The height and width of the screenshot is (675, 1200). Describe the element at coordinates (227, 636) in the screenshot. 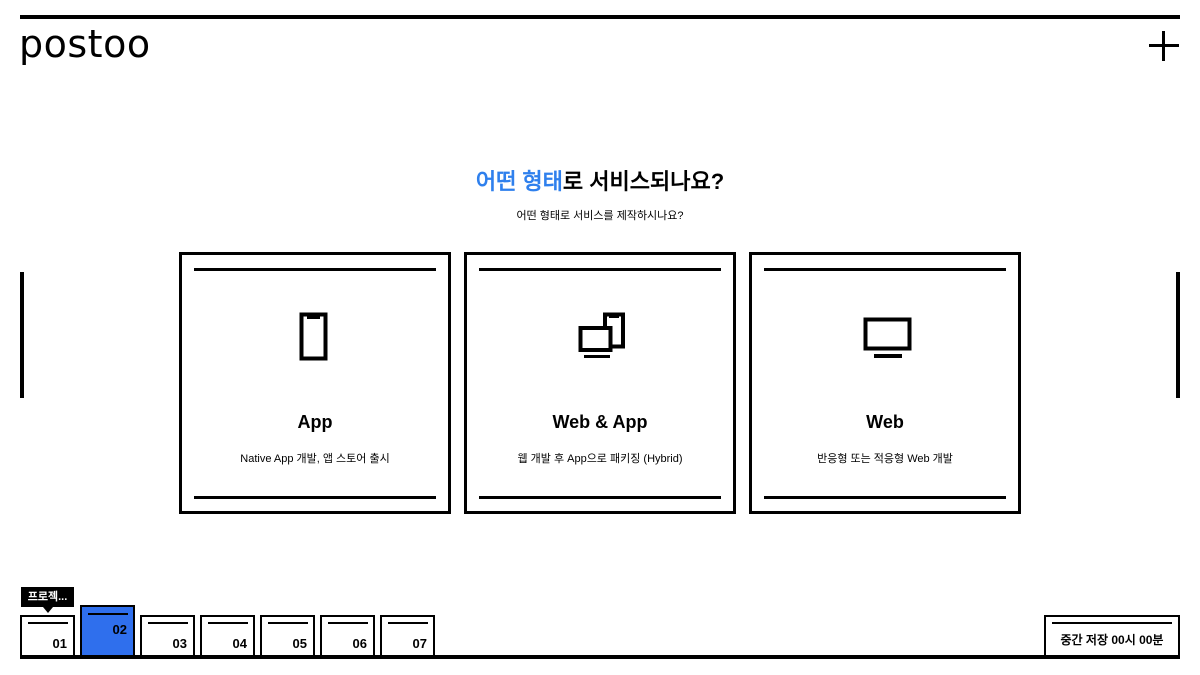

I see `step-tab-04: 04` at that location.